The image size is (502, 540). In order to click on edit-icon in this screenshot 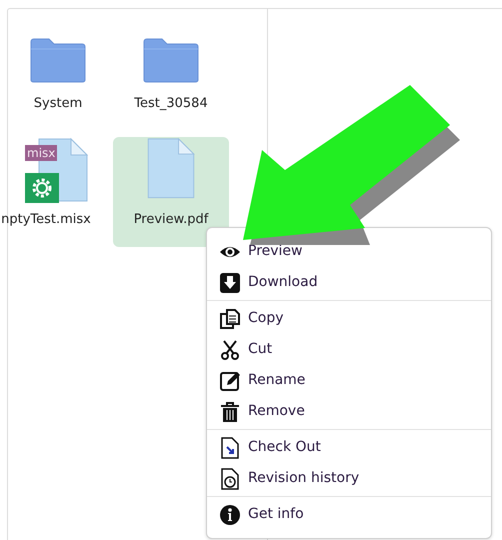, I will do `click(230, 381)`.